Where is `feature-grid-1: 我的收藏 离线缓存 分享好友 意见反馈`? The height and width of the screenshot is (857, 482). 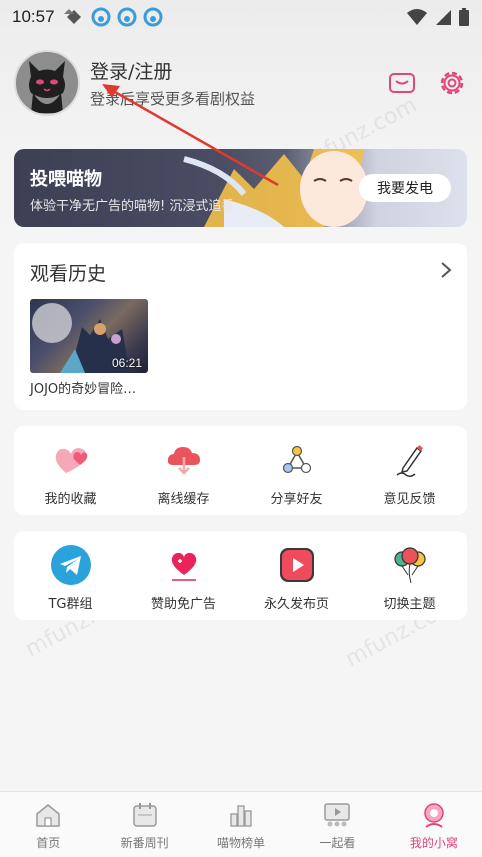 feature-grid-1: 我的收藏 离线缓存 分享好友 意见反馈 is located at coordinates (240, 470).